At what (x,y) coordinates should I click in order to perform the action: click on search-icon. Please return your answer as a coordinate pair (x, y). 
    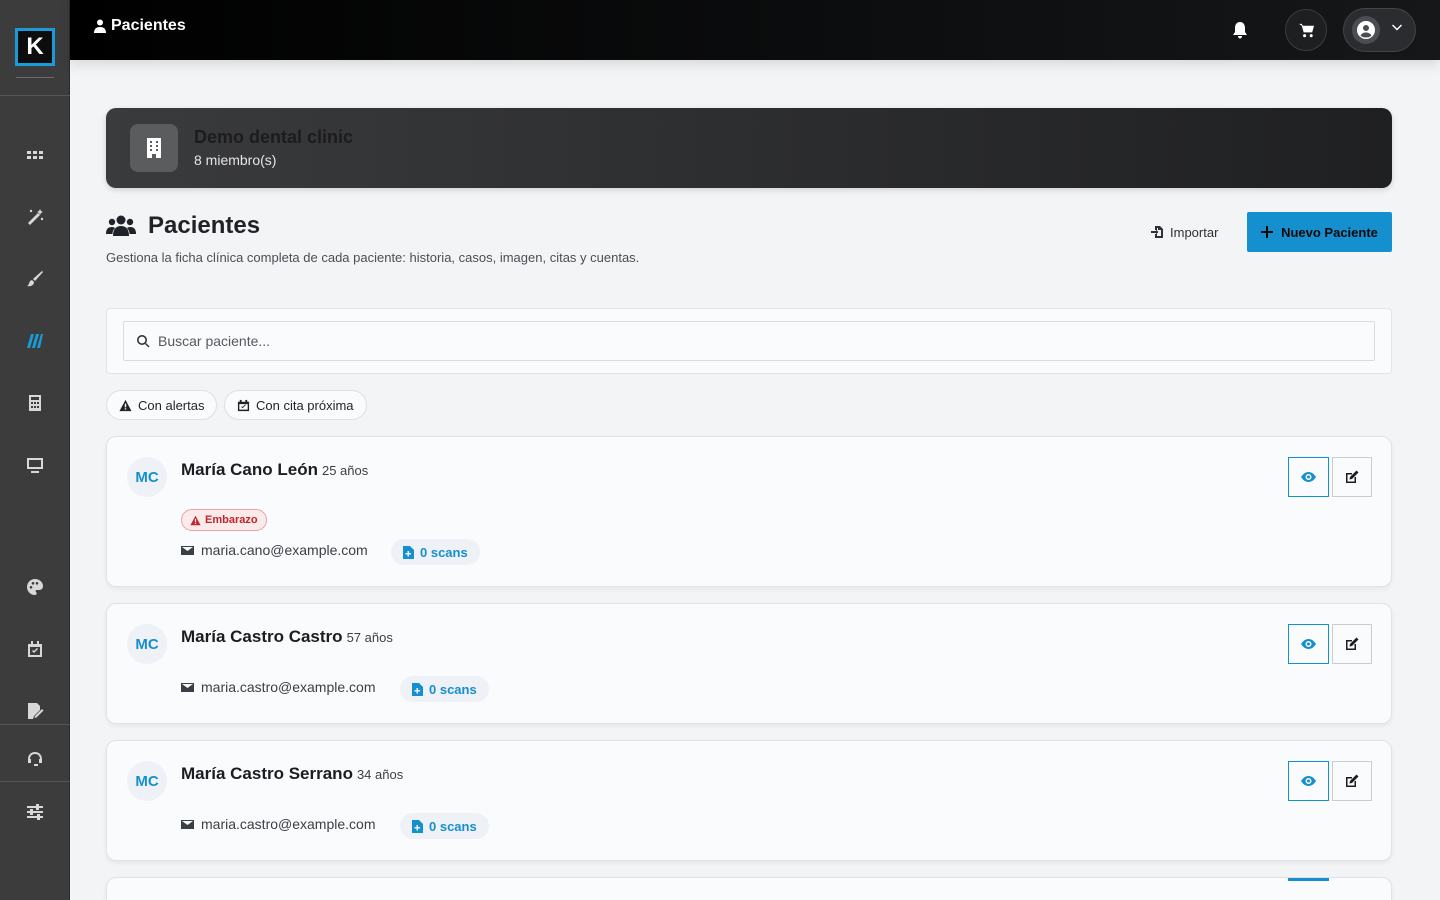
    Looking at the image, I should click on (143, 341).